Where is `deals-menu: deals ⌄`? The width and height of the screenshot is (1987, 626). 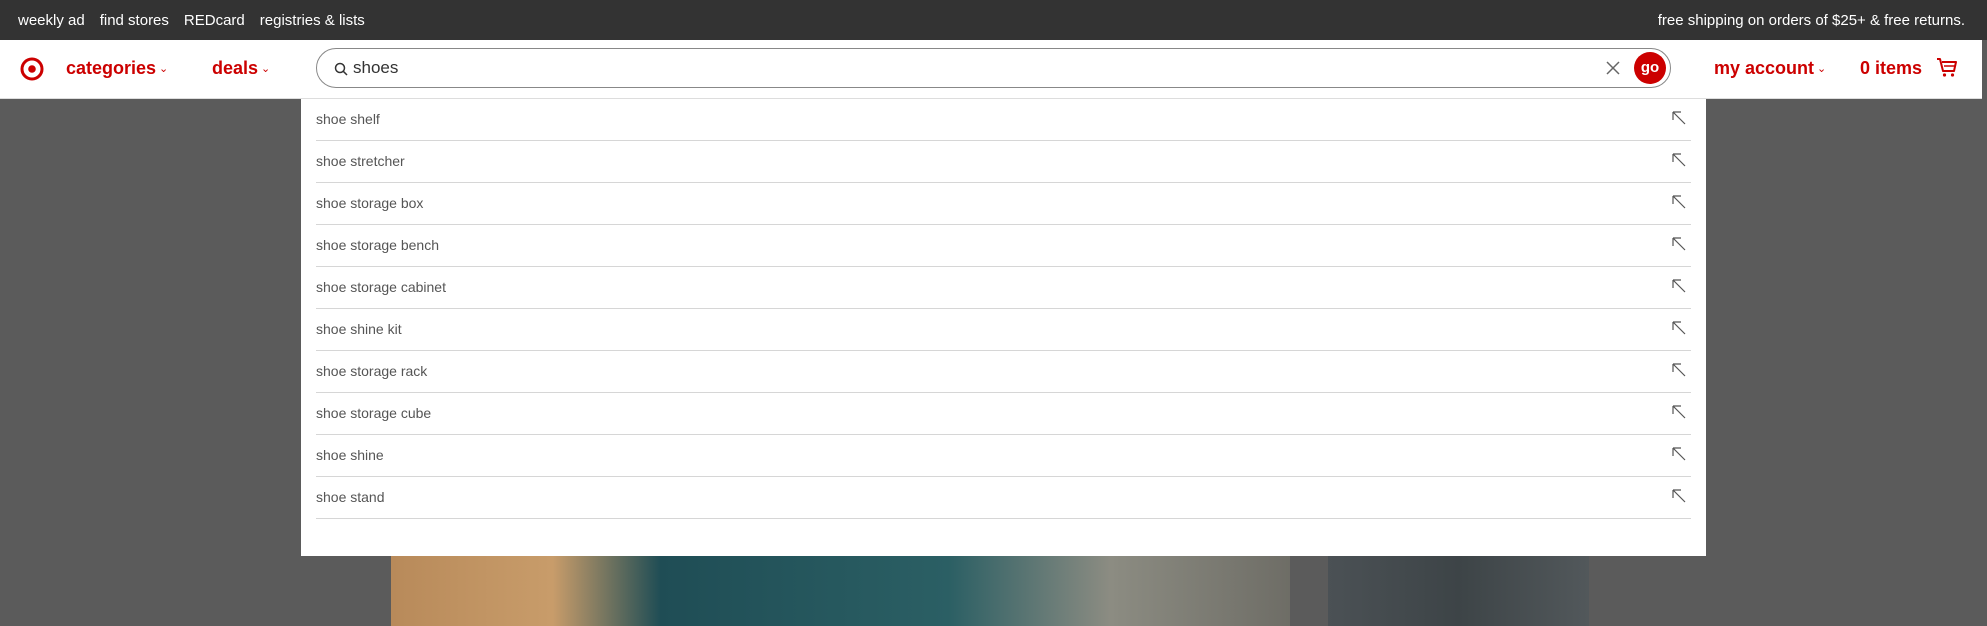 deals-menu: deals ⌄ is located at coordinates (241, 68).